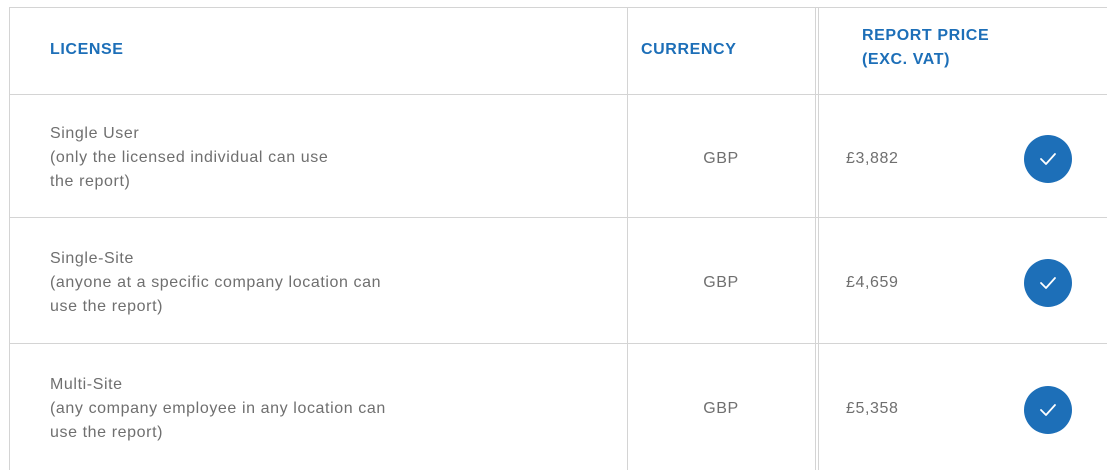  I want to click on price-cell: £5,358, so click(872, 408).